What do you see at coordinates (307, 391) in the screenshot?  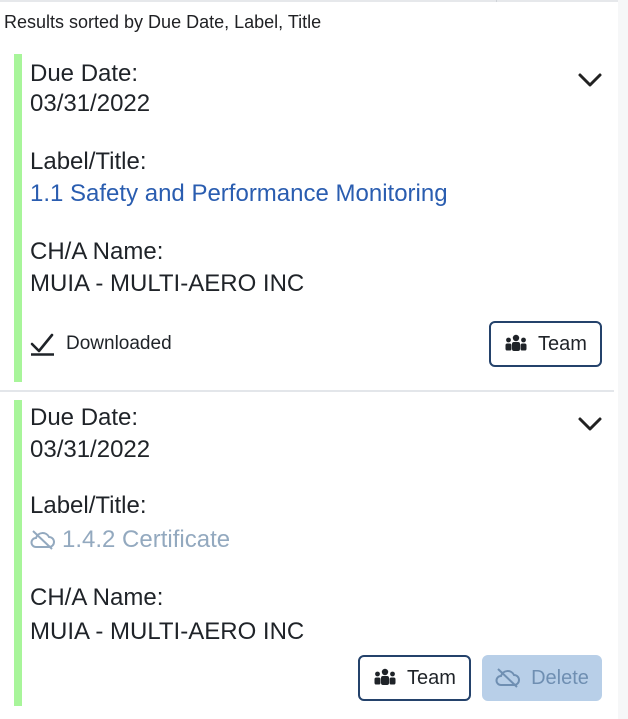 I see `card-divider` at bounding box center [307, 391].